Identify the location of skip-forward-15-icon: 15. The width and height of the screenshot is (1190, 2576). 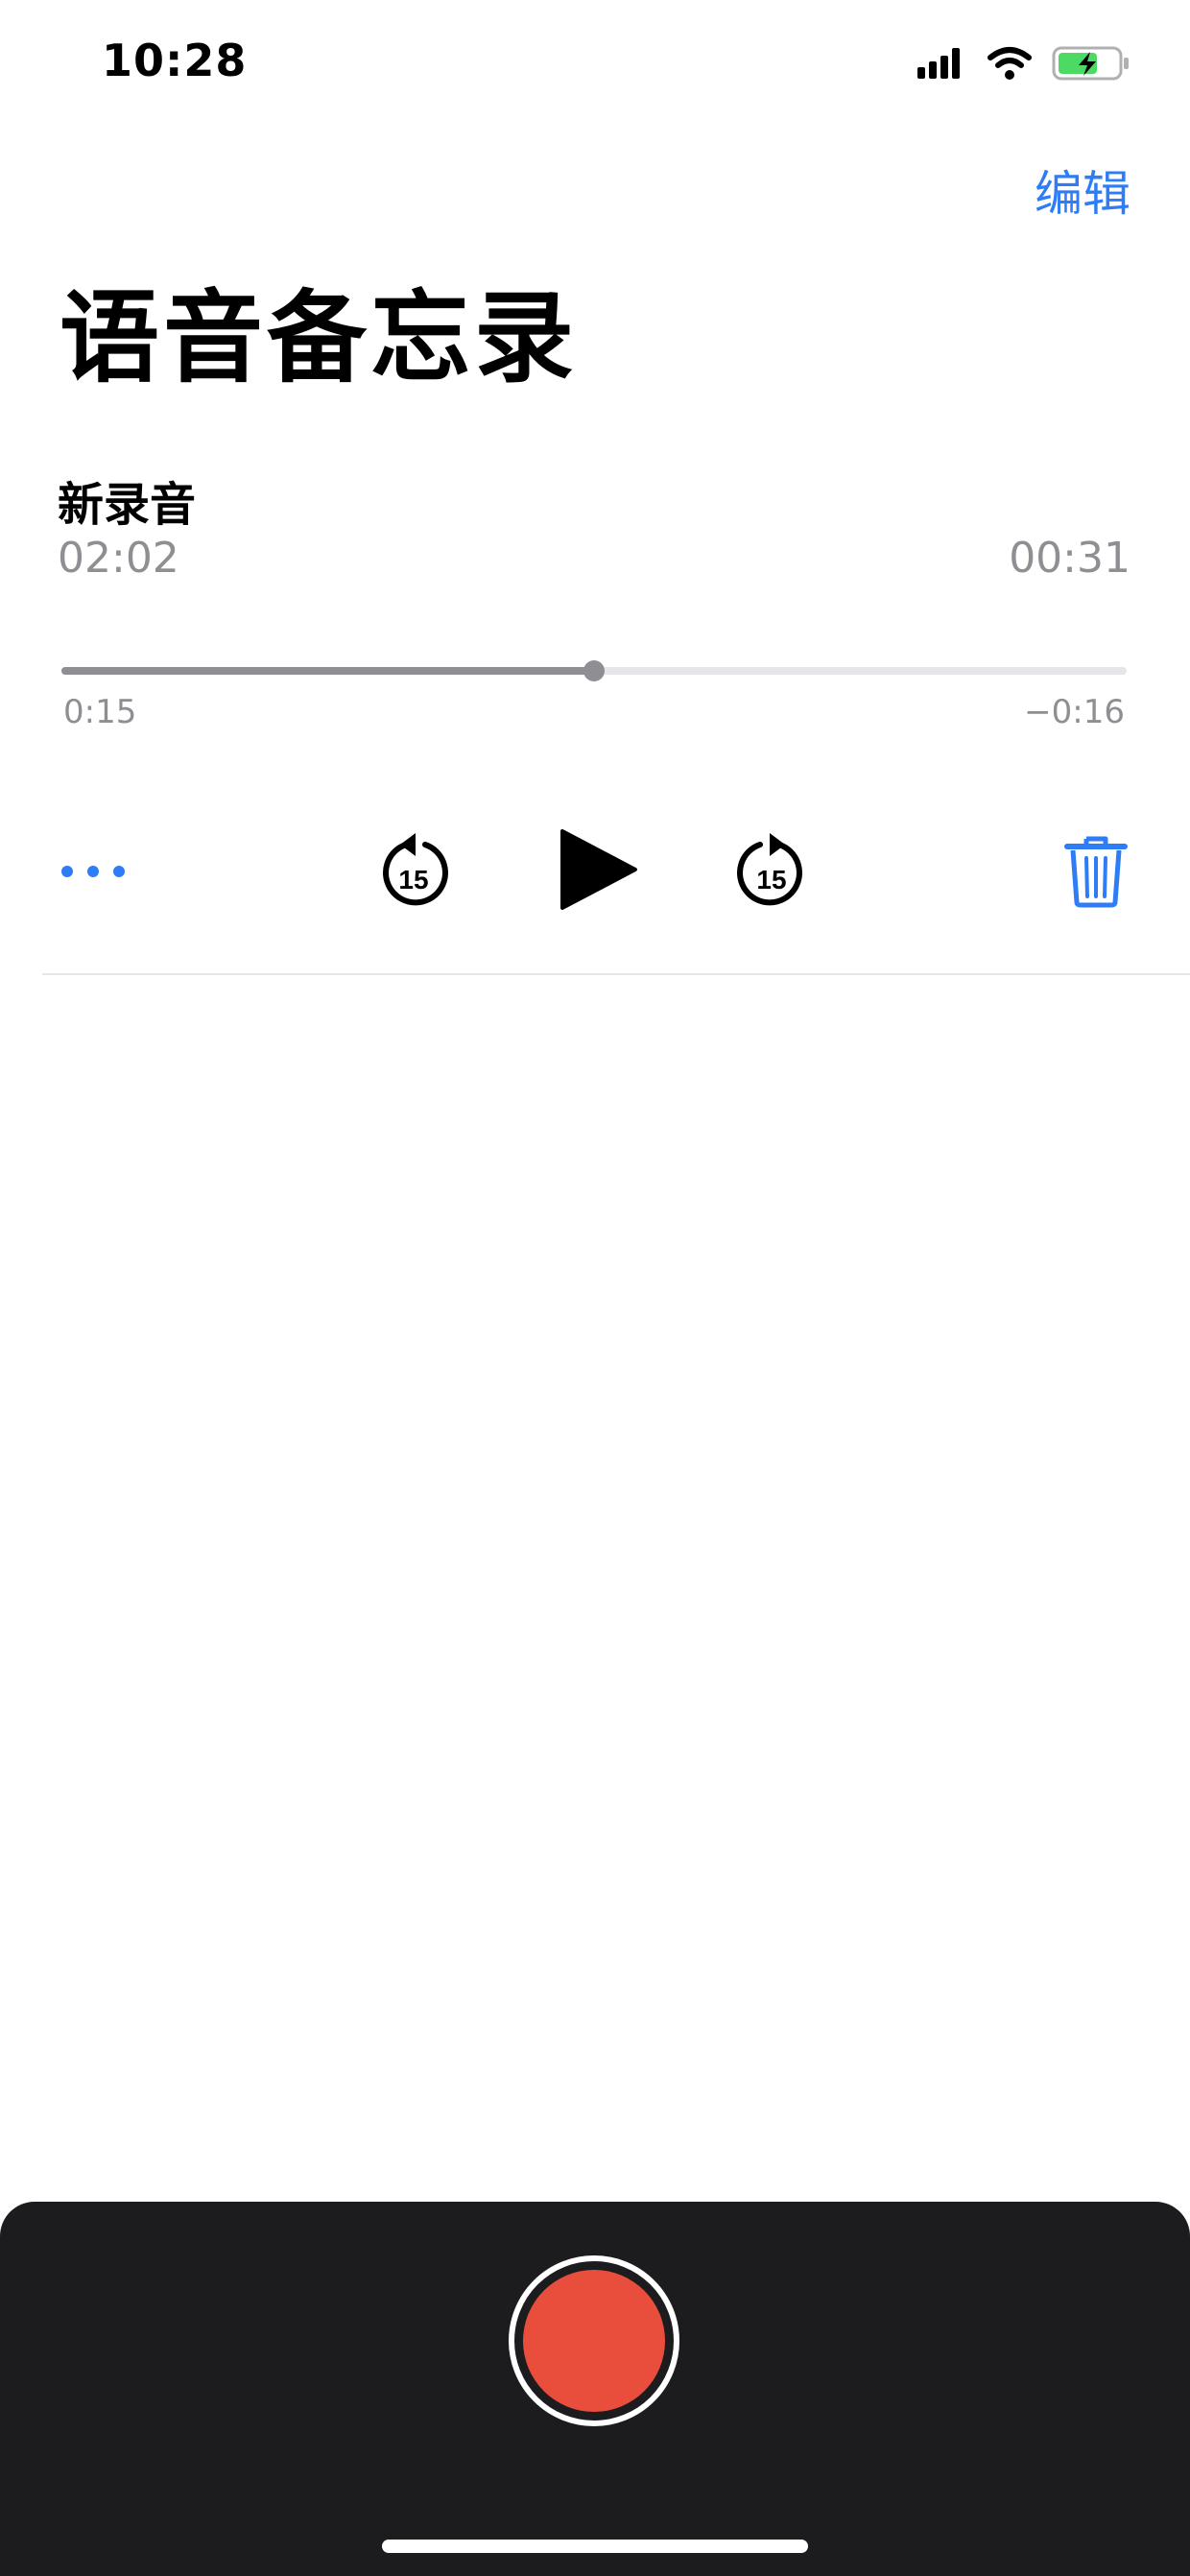
(772, 871).